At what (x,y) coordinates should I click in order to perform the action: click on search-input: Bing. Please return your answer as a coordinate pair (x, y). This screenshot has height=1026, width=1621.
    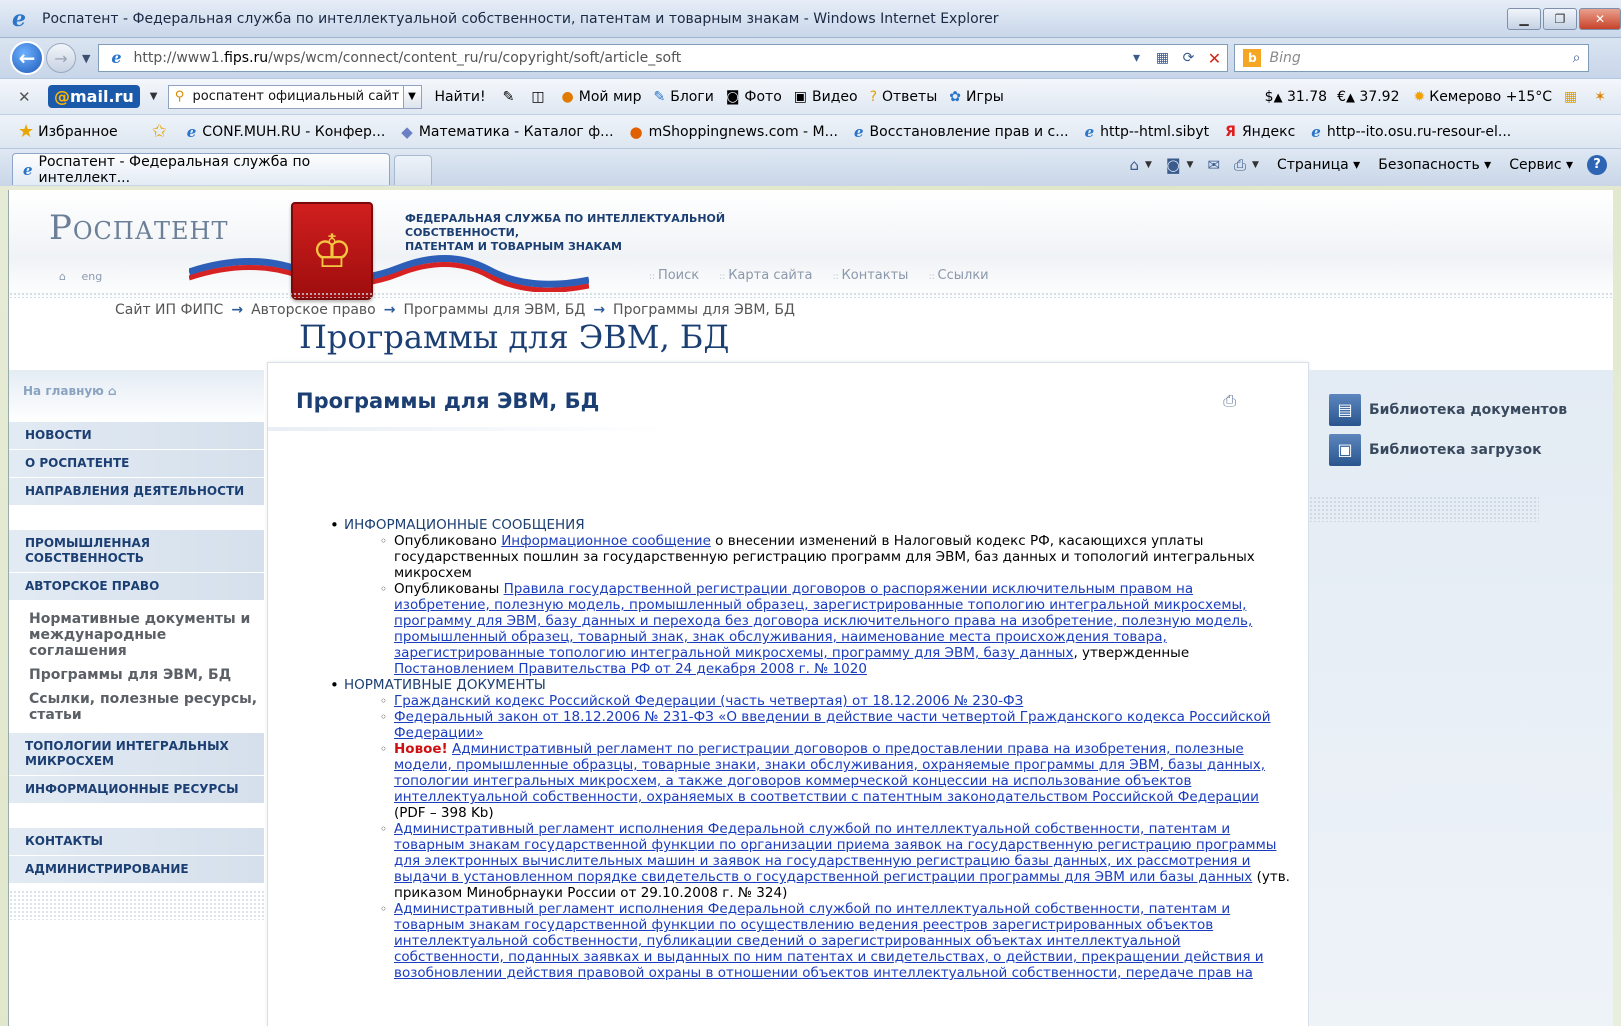
    Looking at the image, I should click on (1420, 58).